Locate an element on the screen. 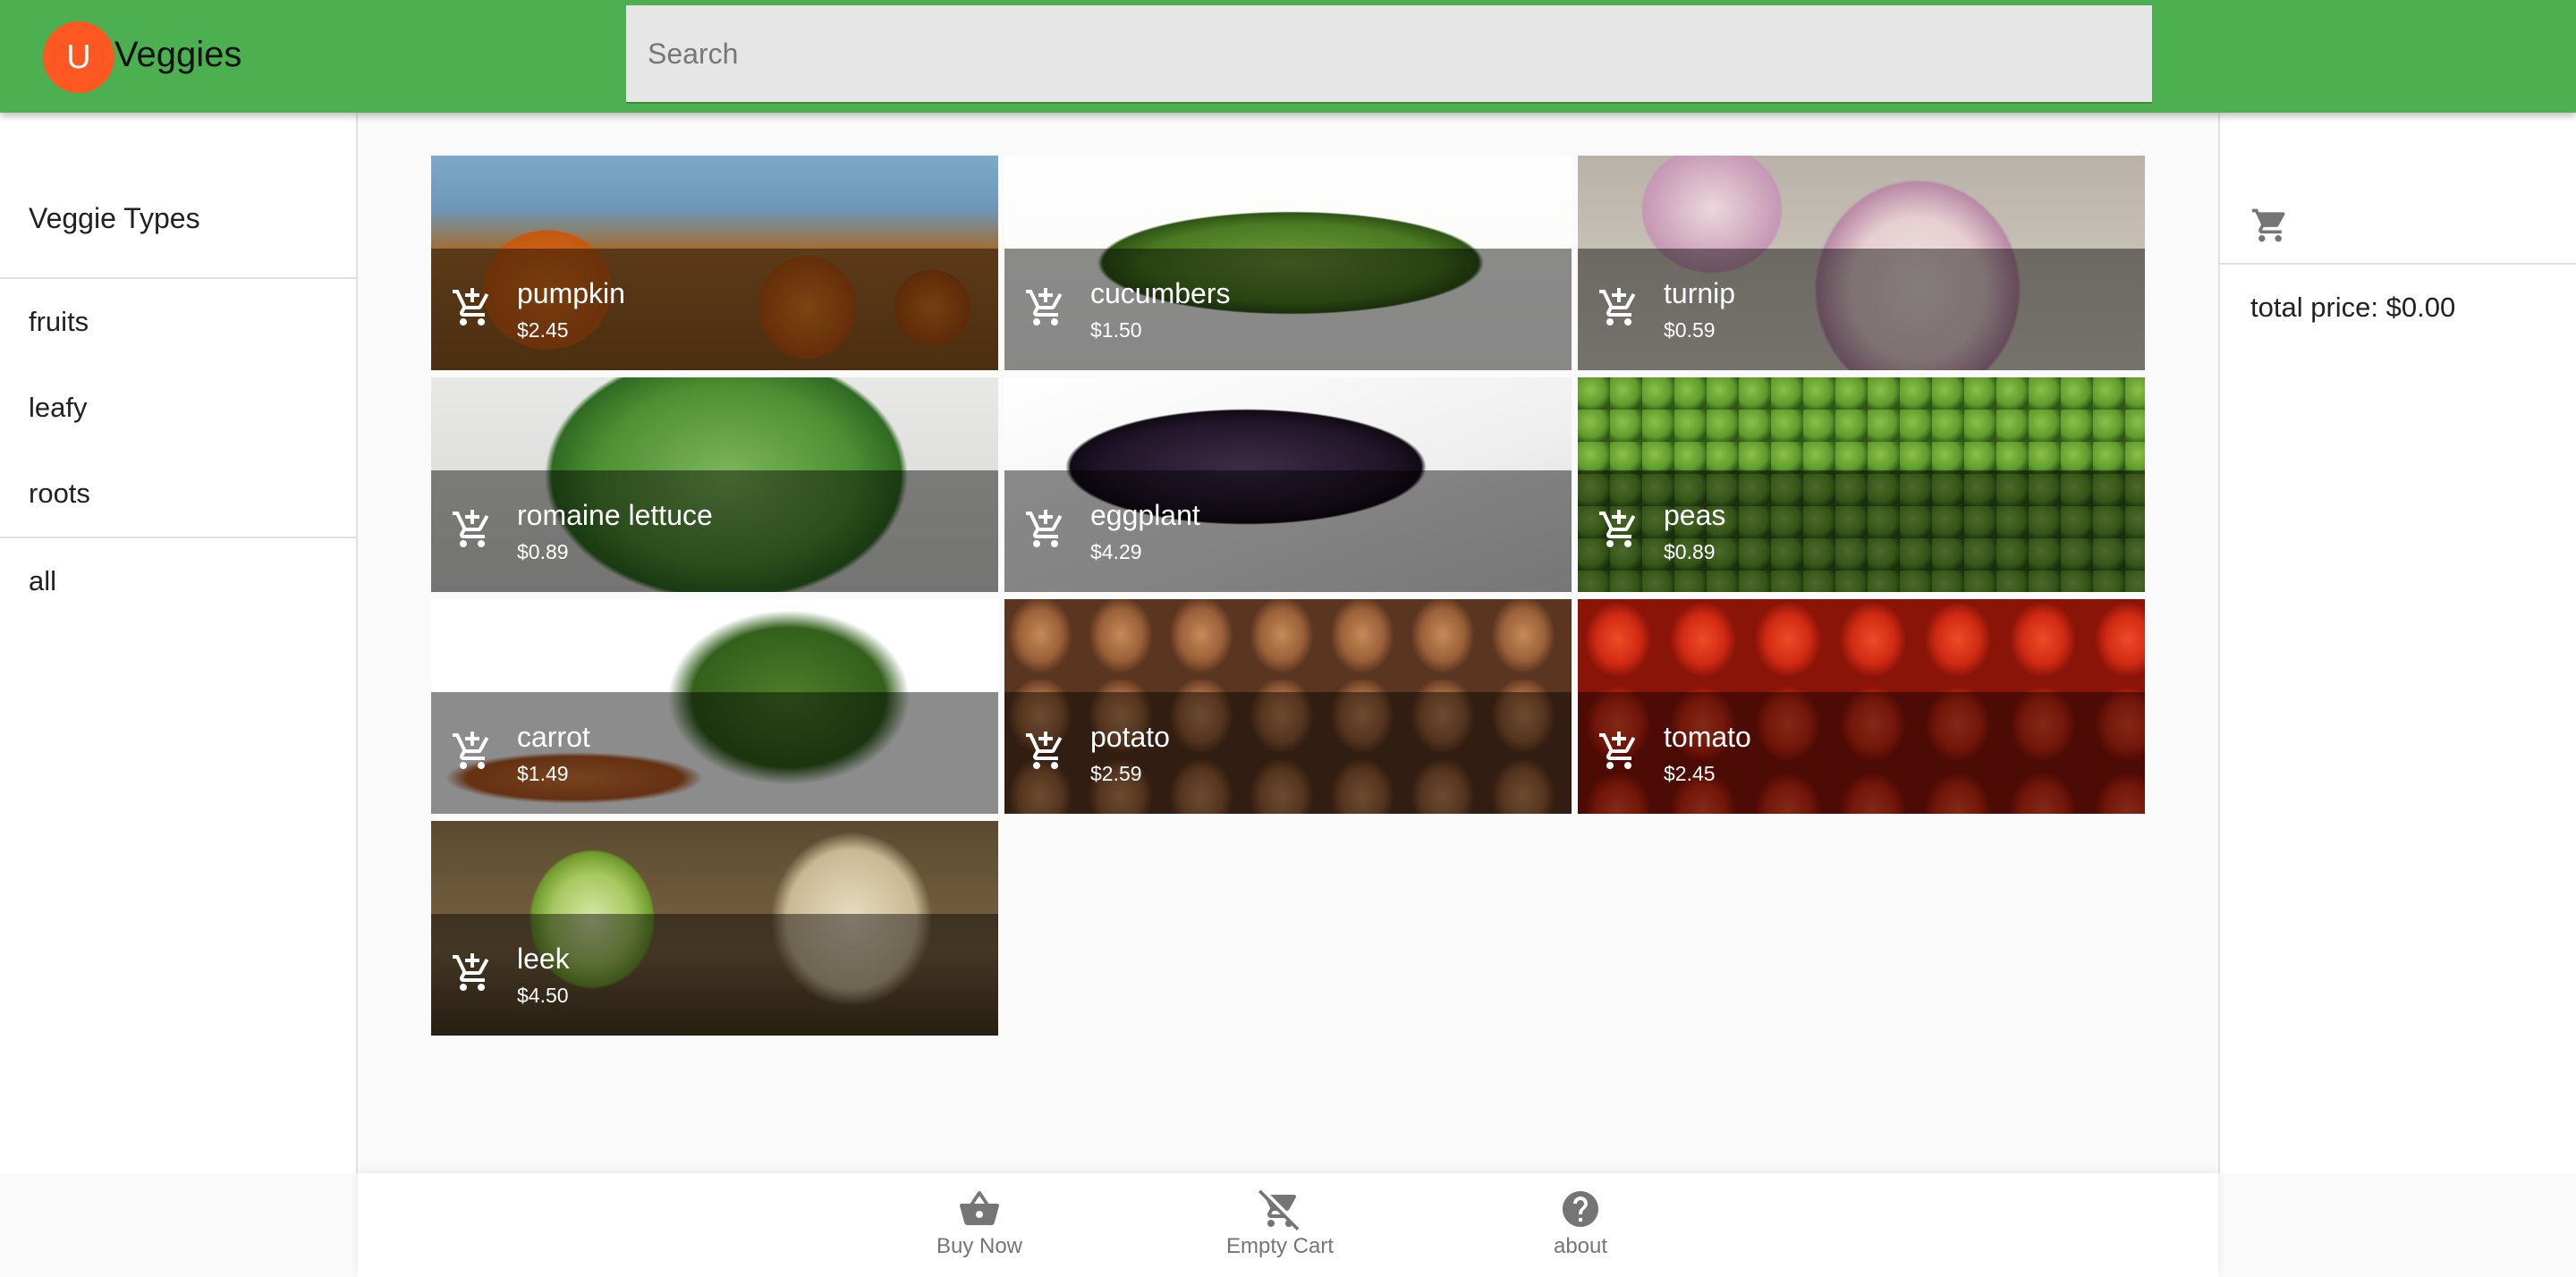 This screenshot has height=1277, width=2576. product-tile-tomato: tomato $2.45 is located at coordinates (1861, 706).